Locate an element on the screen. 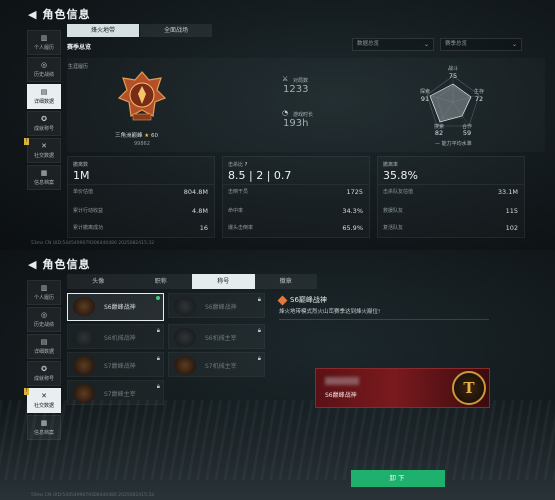 Image resolution: width=555 pixels, height=500 pixels. radar-legend-text: 能力平均水准 is located at coordinates (456, 144).